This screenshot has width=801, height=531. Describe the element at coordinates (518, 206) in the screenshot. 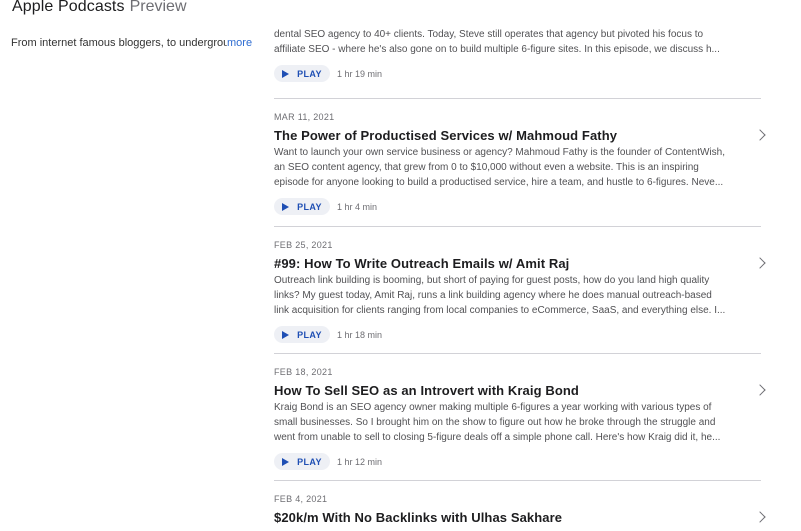

I see `play-row: PLAY 1 hr 4 min` at that location.